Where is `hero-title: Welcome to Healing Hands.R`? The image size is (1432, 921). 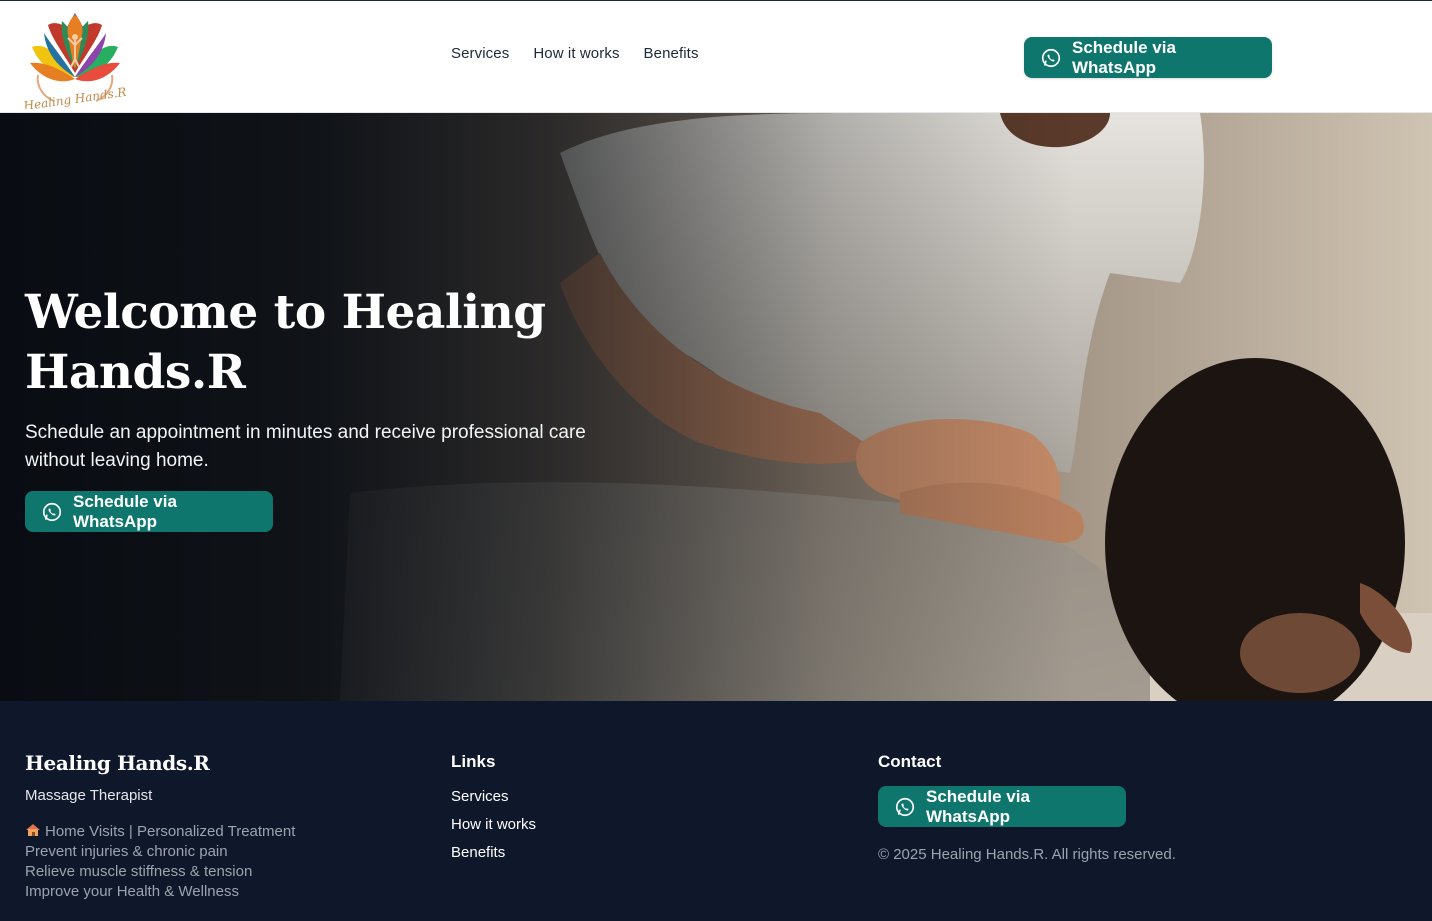 hero-title: Welcome to Healing Hands.R is located at coordinates (285, 342).